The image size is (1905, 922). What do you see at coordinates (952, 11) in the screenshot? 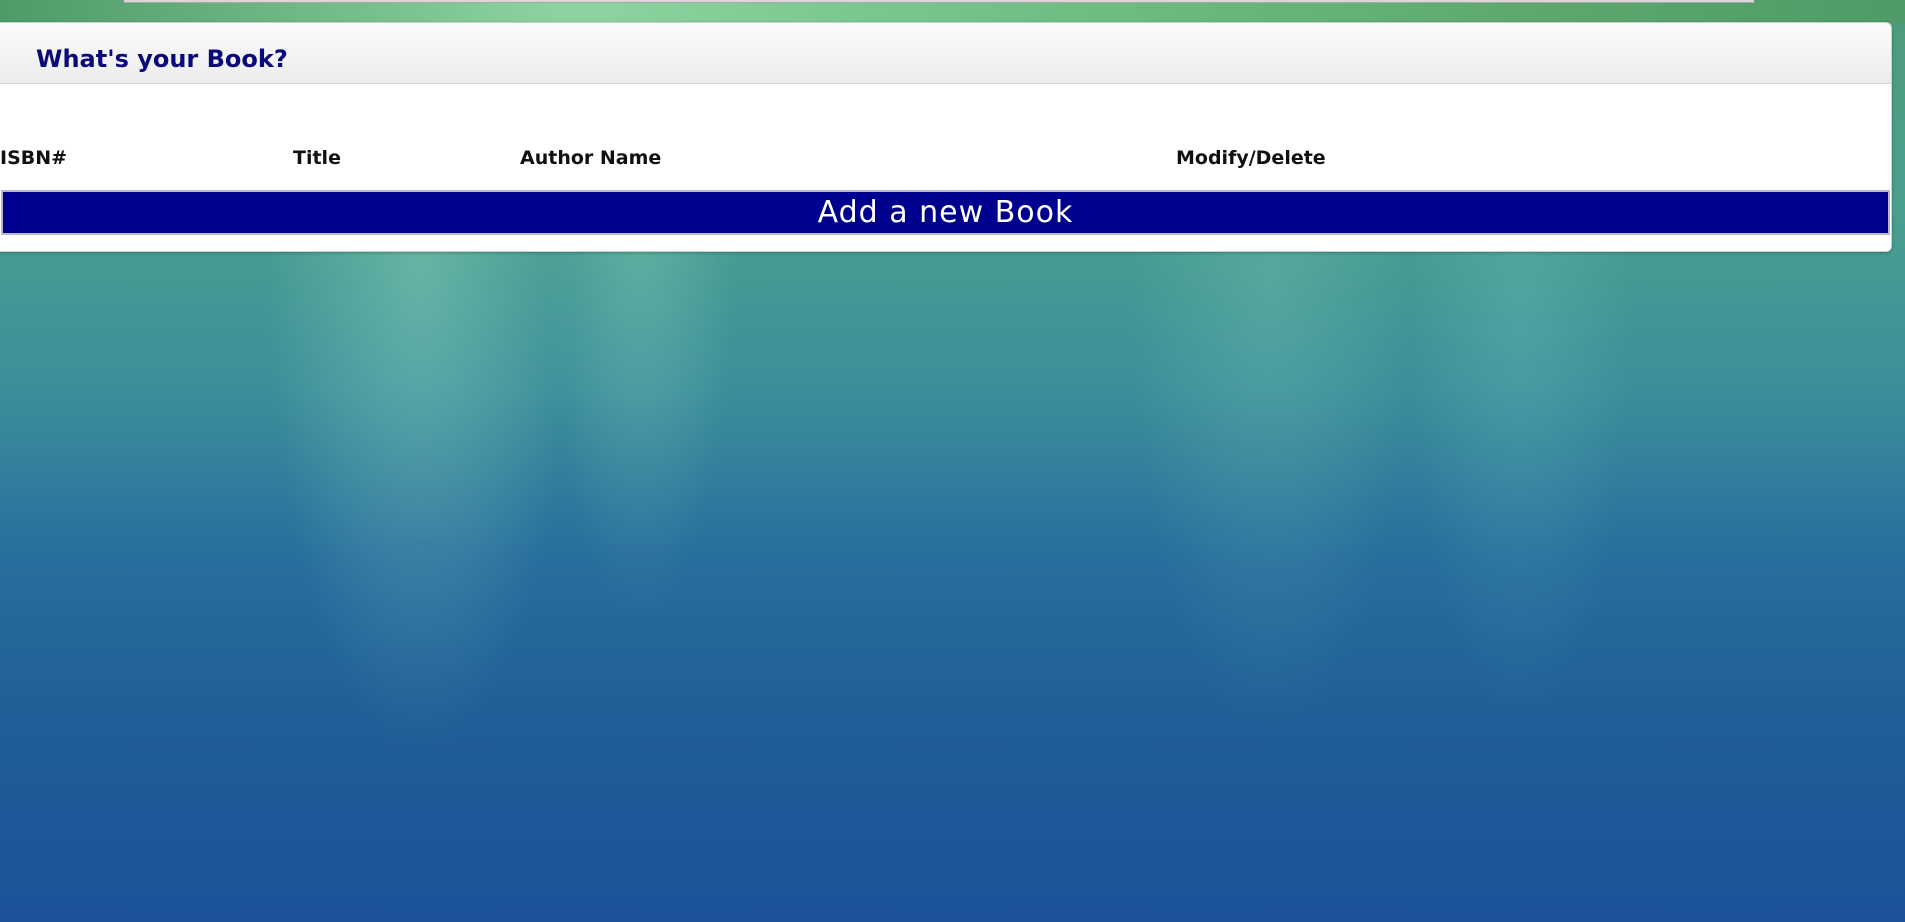
I see `window-top-strip` at bounding box center [952, 11].